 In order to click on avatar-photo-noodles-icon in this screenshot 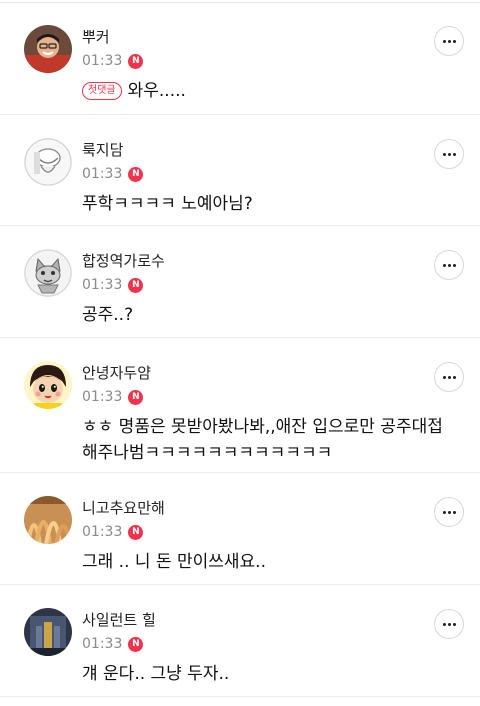, I will do `click(48, 520)`.